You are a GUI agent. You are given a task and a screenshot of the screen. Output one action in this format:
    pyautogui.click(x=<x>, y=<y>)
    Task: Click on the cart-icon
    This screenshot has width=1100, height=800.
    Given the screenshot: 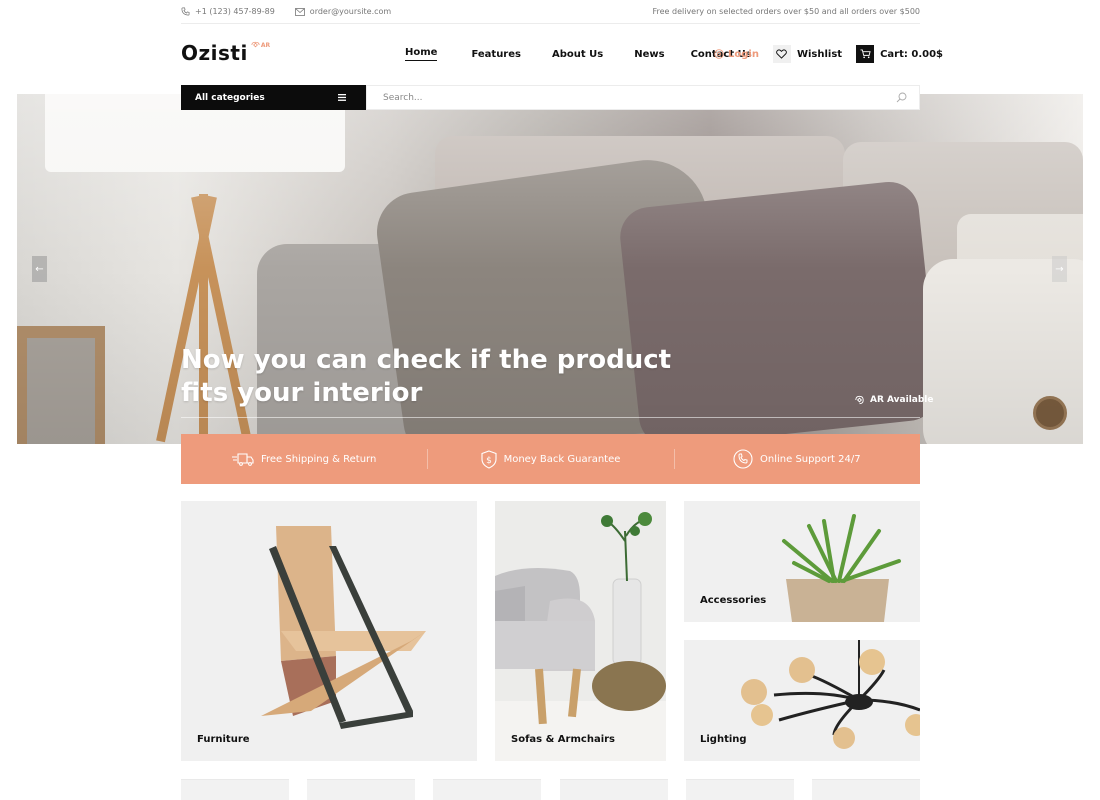 What is the action you would take?
    pyautogui.click(x=865, y=54)
    